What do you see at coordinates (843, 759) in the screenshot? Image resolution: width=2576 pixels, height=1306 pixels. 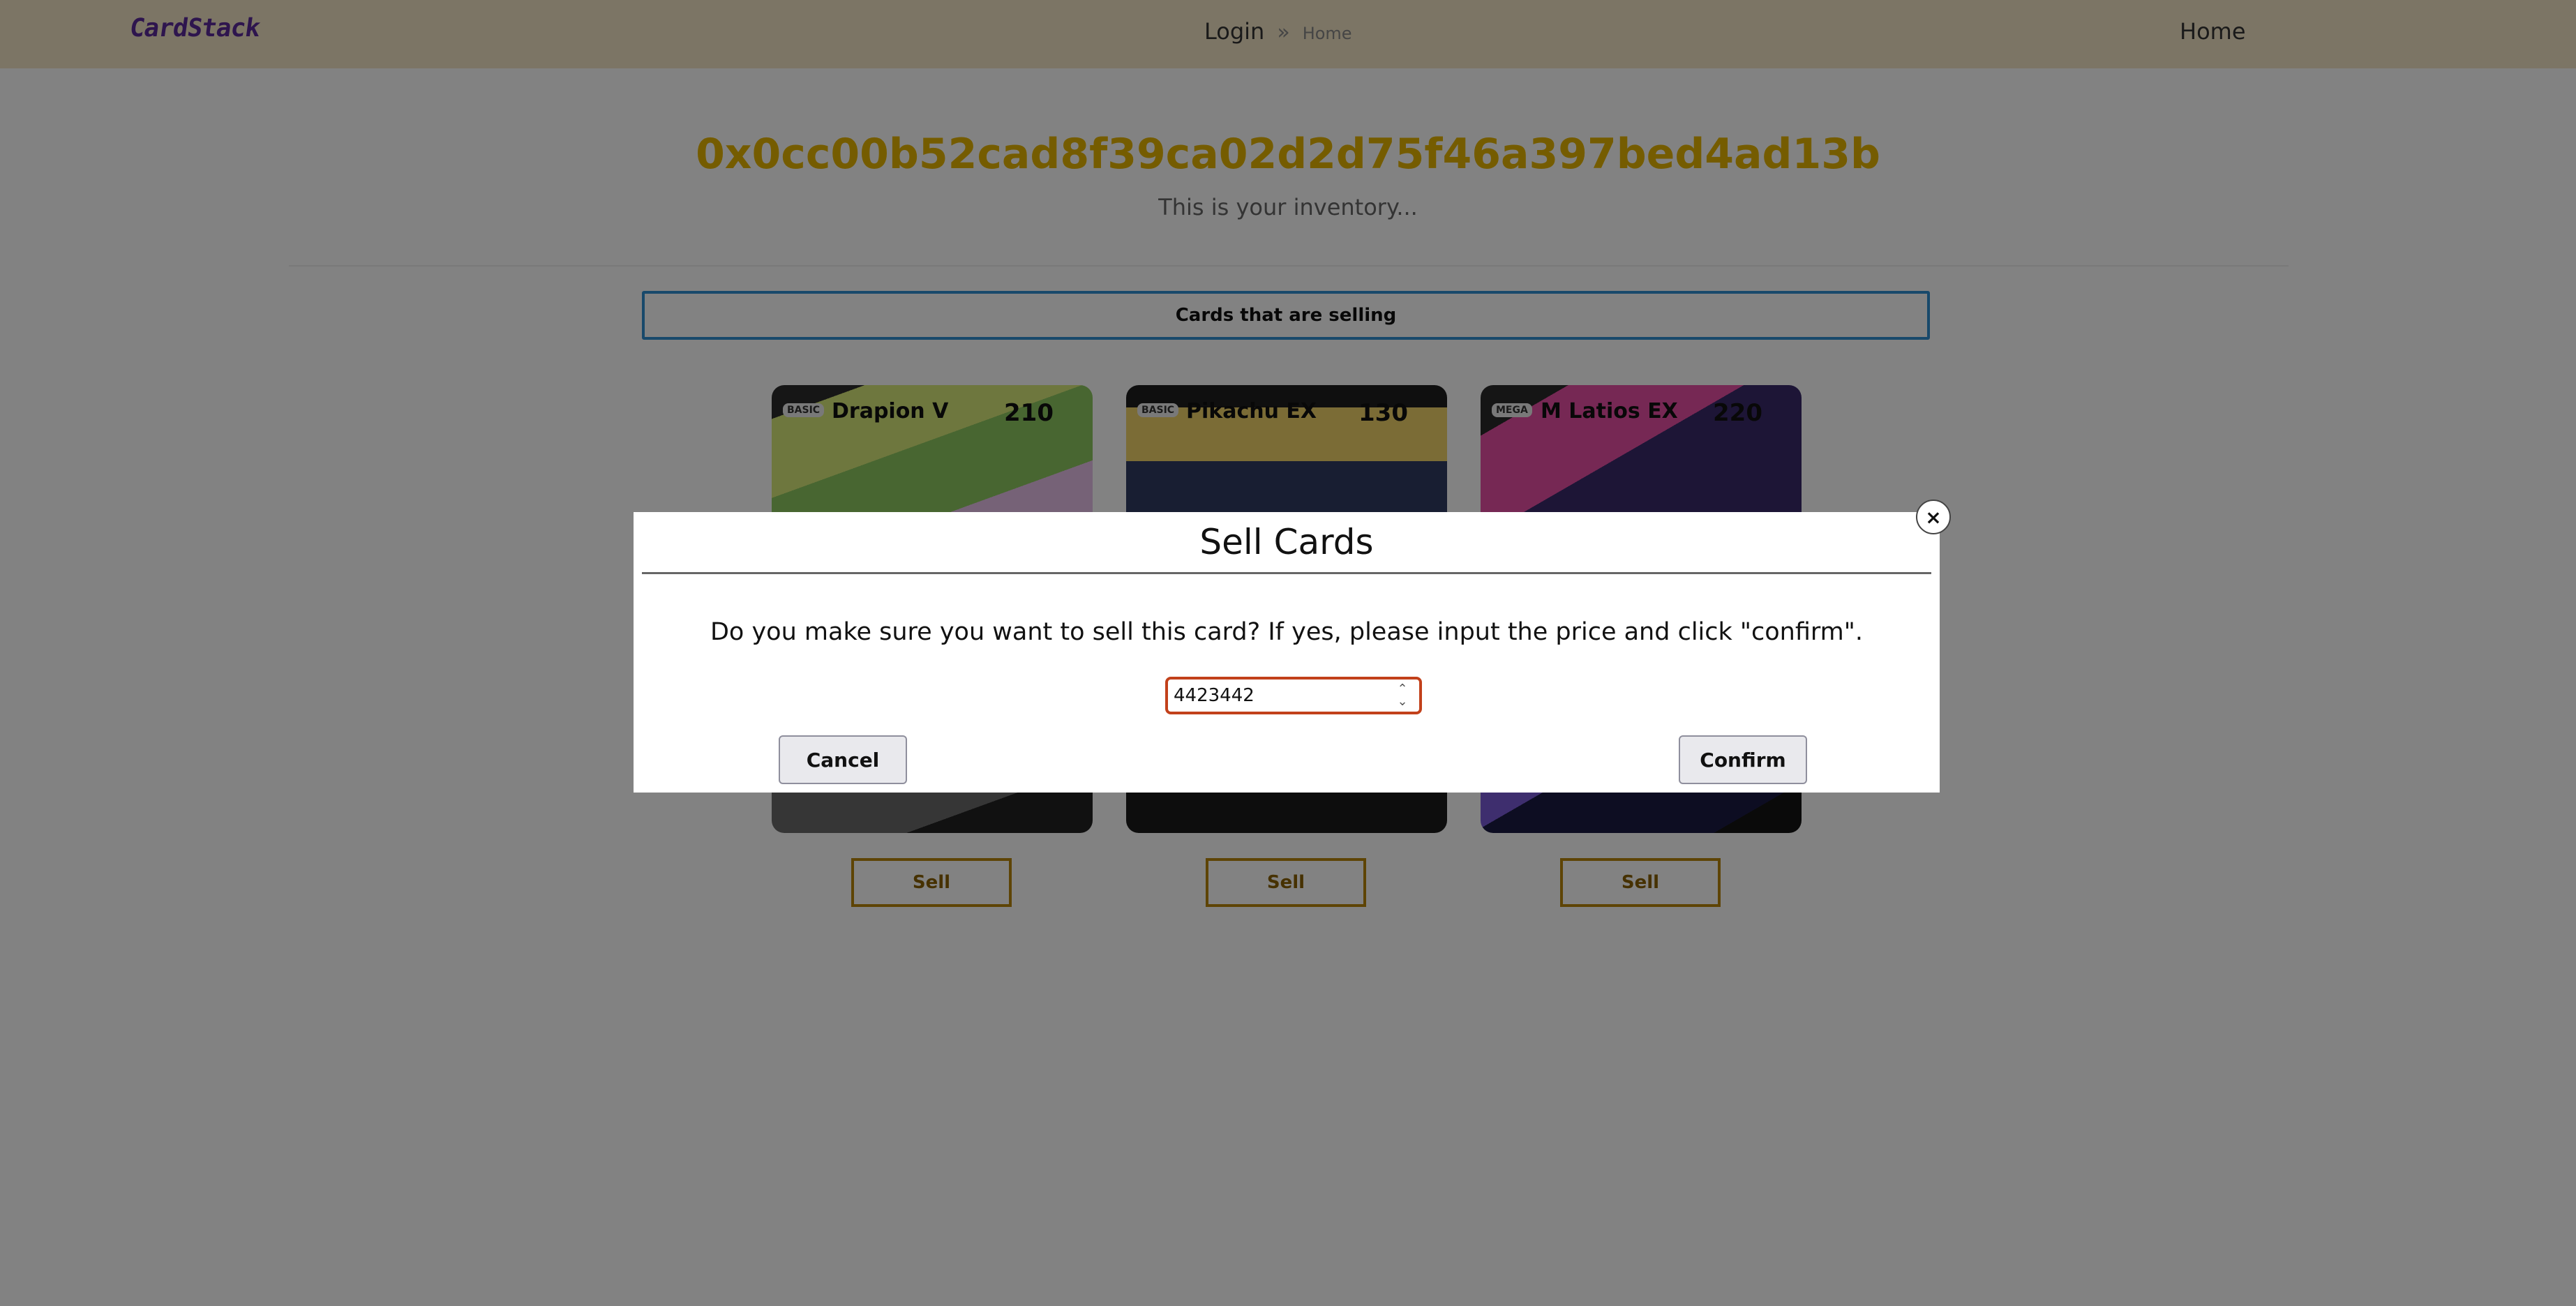 I see `cancel-button: Cancel` at bounding box center [843, 759].